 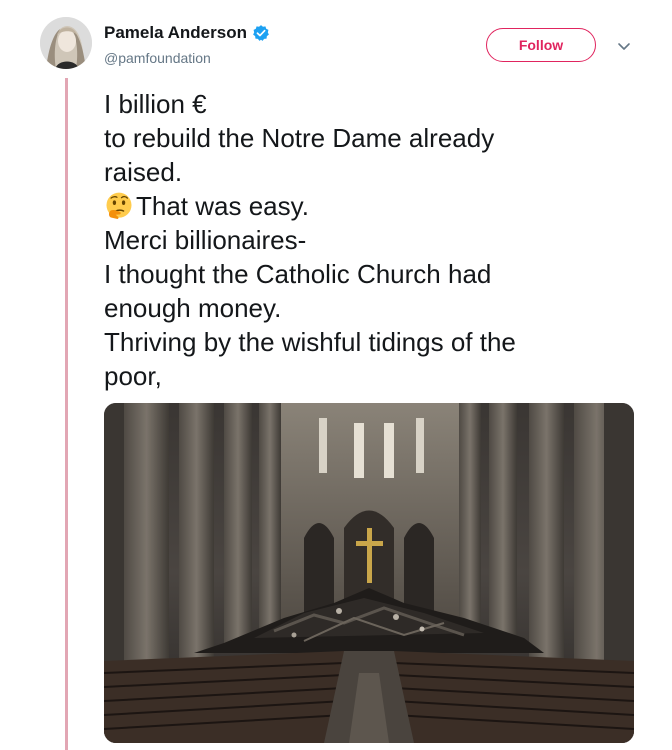 What do you see at coordinates (541, 45) in the screenshot?
I see `follow-button: Follow` at bounding box center [541, 45].